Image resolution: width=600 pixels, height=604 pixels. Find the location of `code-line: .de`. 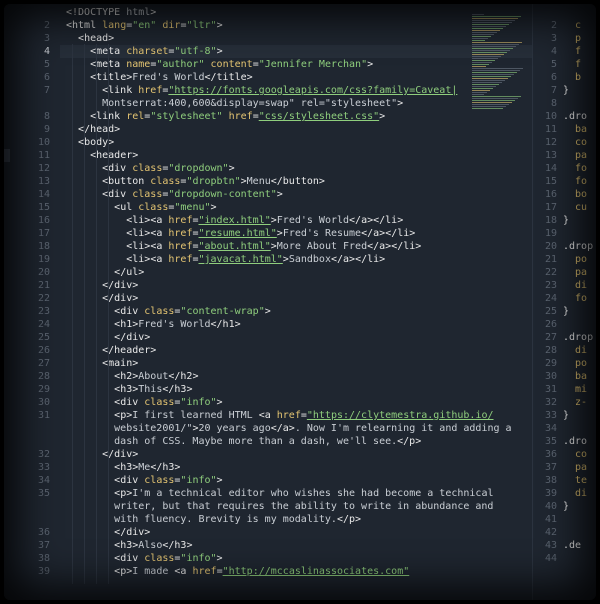

code-line: .de is located at coordinates (572, 545).